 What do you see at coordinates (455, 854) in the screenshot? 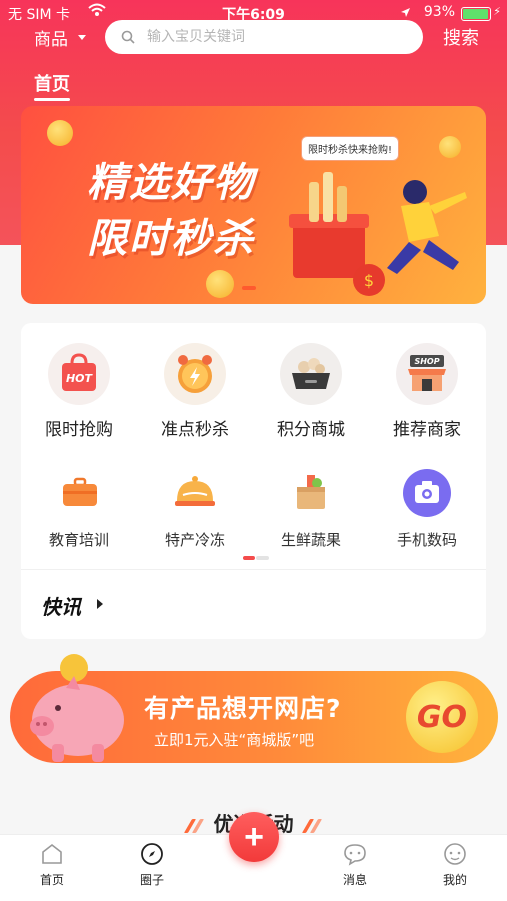
I see `profile-icon` at bounding box center [455, 854].